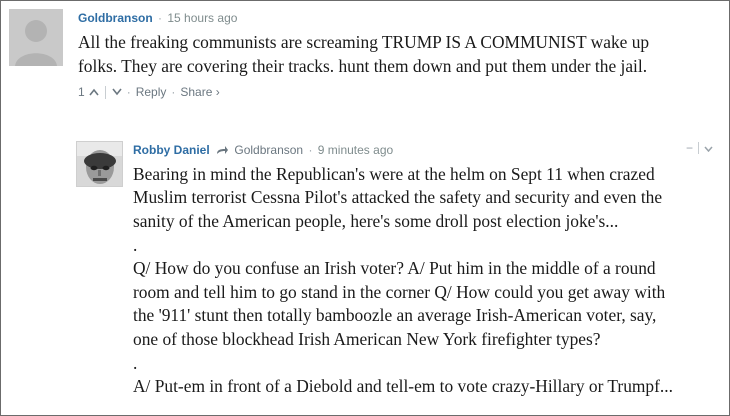 This screenshot has height=416, width=730. Describe the element at coordinates (202, 18) in the screenshot. I see `timestamp: 15 hours ago` at that location.